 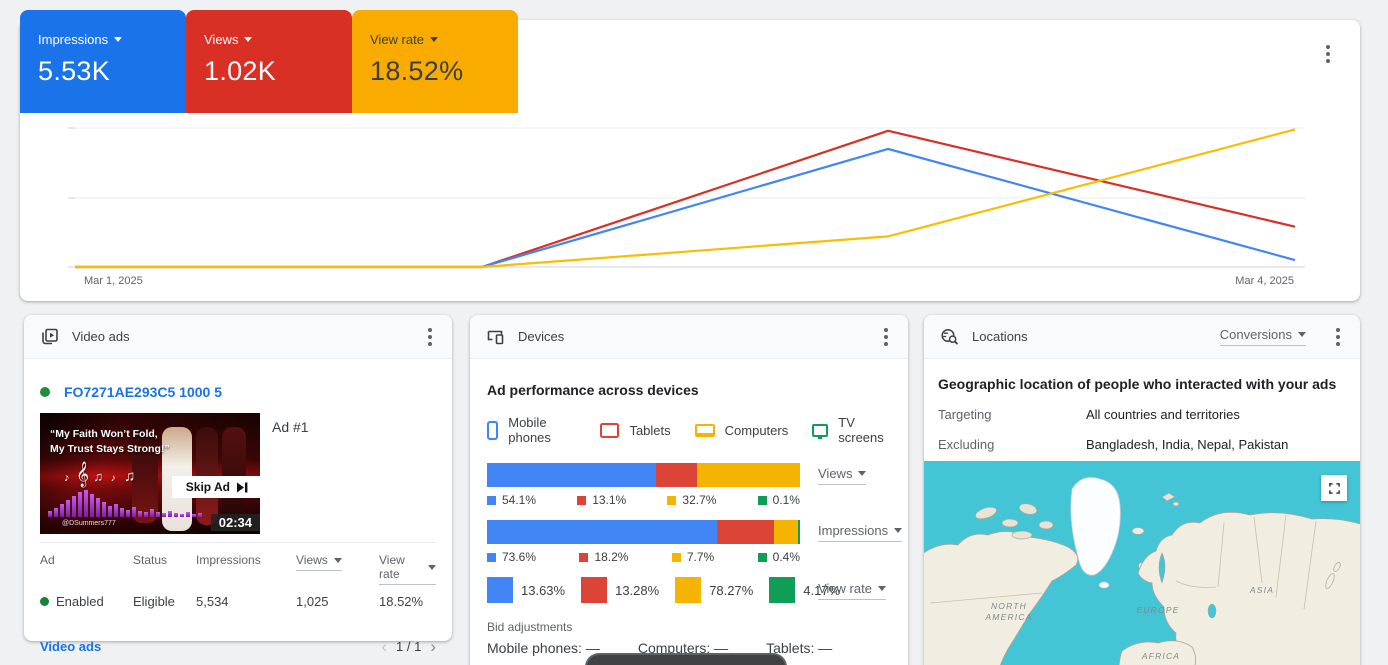 What do you see at coordinates (1009, 606) in the screenshot?
I see `map-label-north-america: NORTH` at bounding box center [1009, 606].